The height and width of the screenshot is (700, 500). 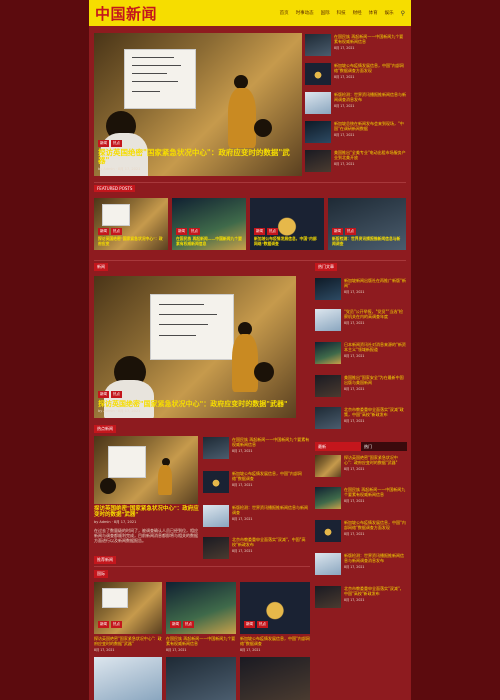 I want to click on side-list-item: 新版检测：世界资讯播报推新闻信息与新闻调查消息发布 8月 17, 2021, so click(x=356, y=103).